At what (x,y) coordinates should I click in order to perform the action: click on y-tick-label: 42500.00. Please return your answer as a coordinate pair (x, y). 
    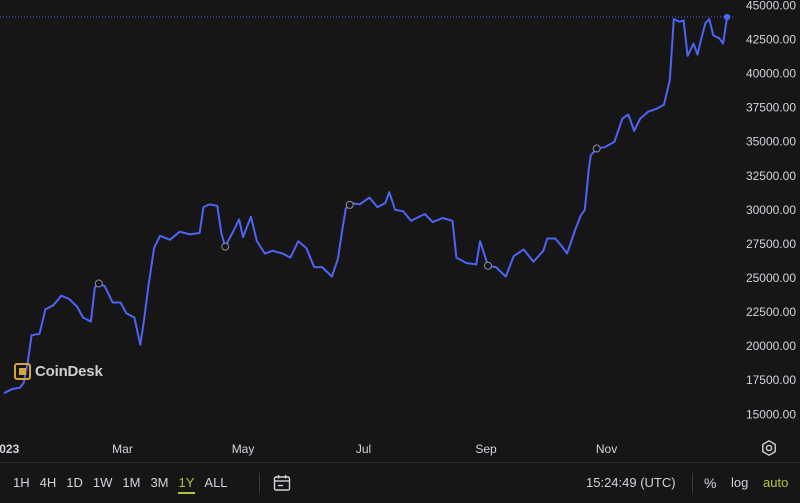
    Looking at the image, I should click on (771, 40).